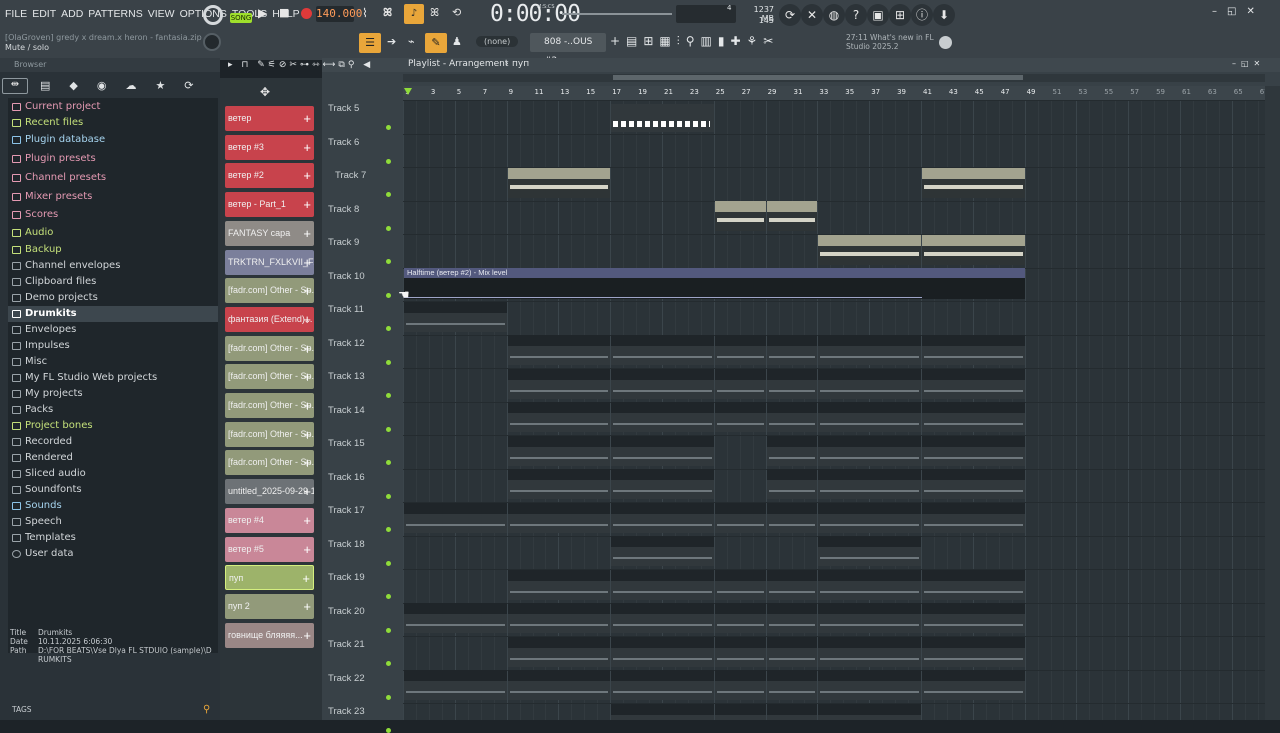  What do you see at coordinates (113, 426) in the screenshot?
I see `browser-item: Project bones` at bounding box center [113, 426].